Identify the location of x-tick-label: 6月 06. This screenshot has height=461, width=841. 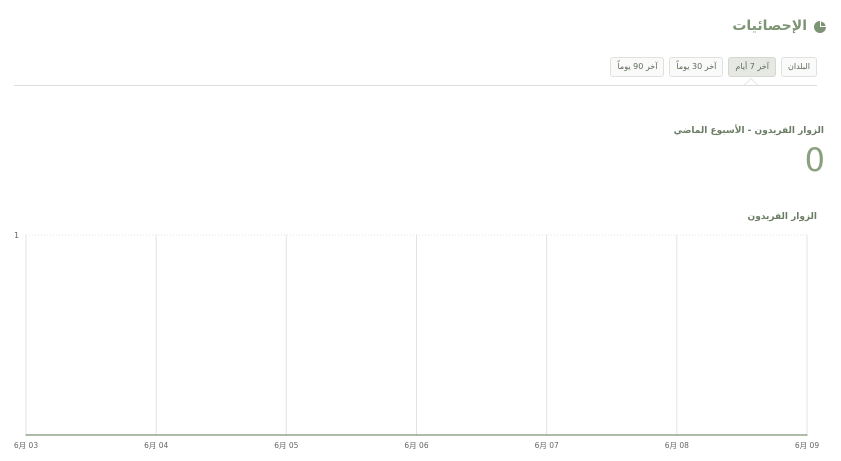
(416, 445).